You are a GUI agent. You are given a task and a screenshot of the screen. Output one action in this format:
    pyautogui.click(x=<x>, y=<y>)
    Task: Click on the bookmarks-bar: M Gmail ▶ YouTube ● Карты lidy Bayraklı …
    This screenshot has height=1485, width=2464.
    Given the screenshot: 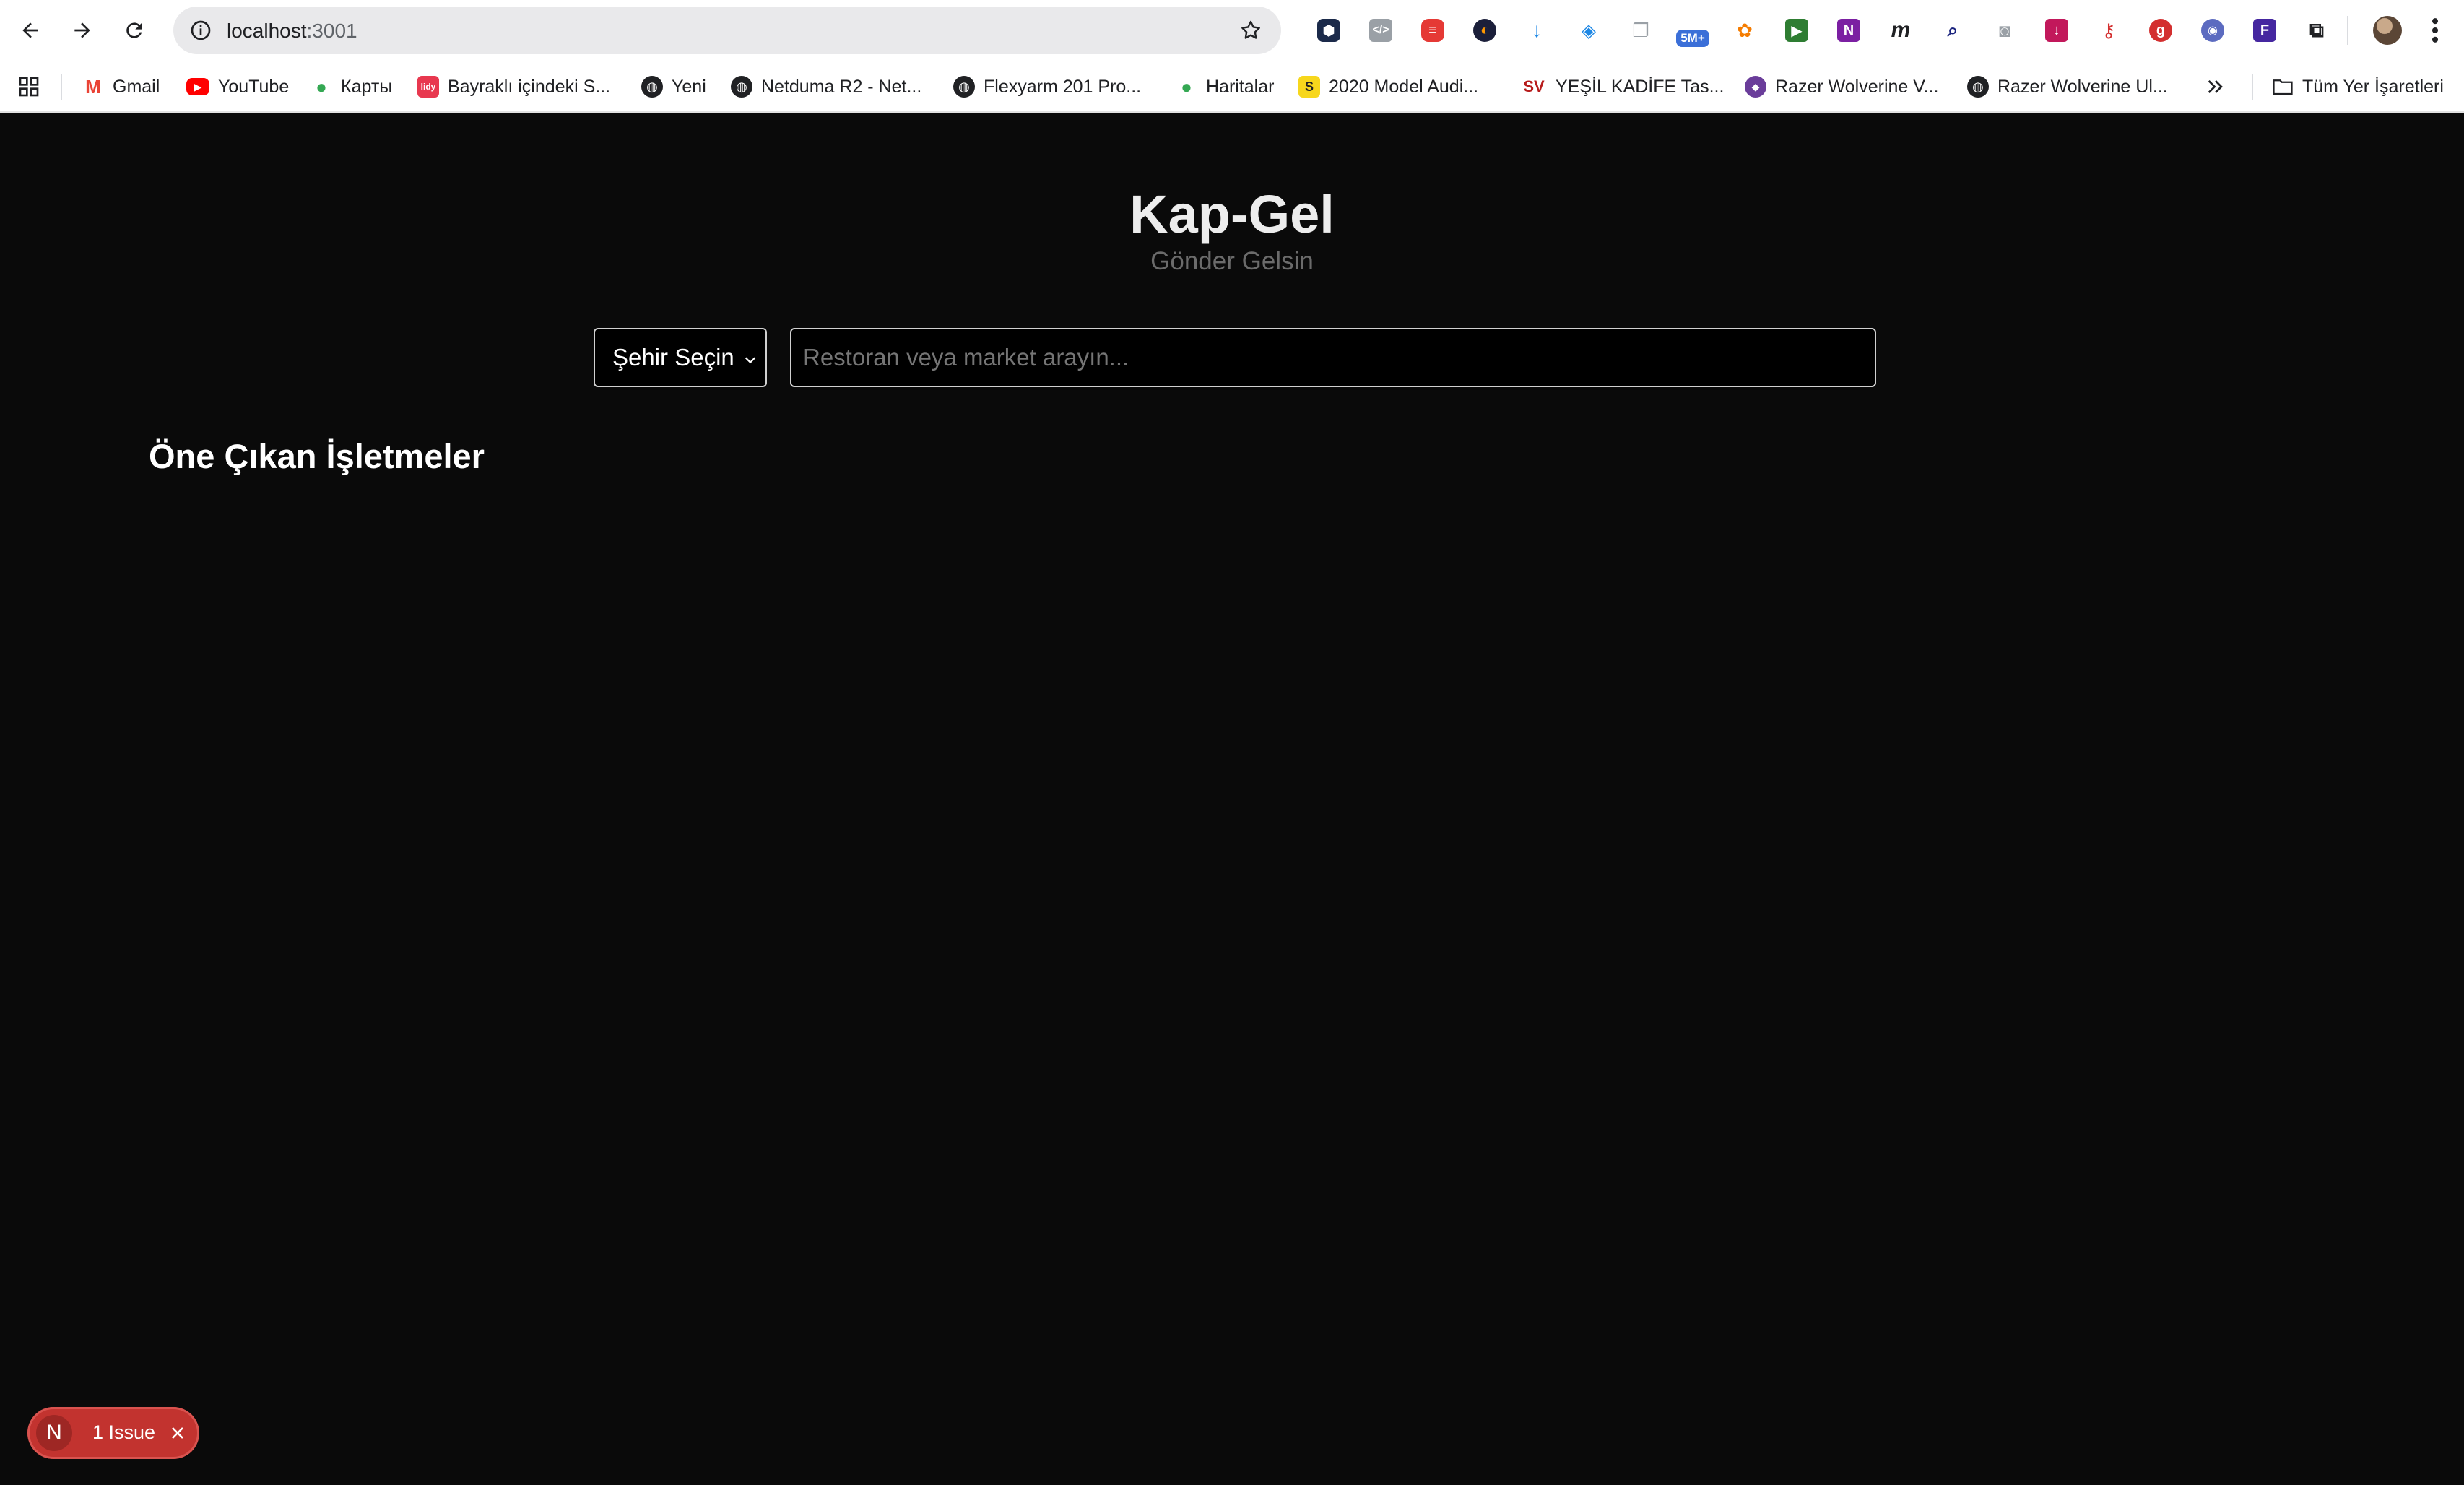 What is the action you would take?
    pyautogui.click(x=1232, y=87)
    